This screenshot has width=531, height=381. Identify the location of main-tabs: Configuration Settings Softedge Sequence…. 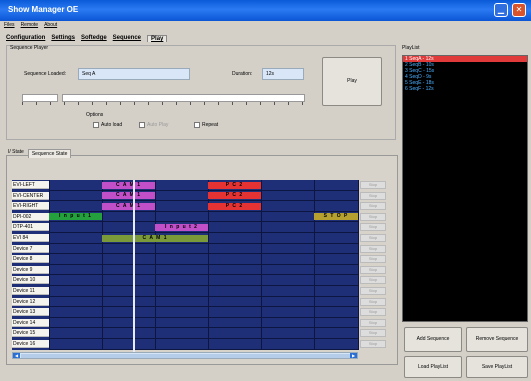
(87, 38).